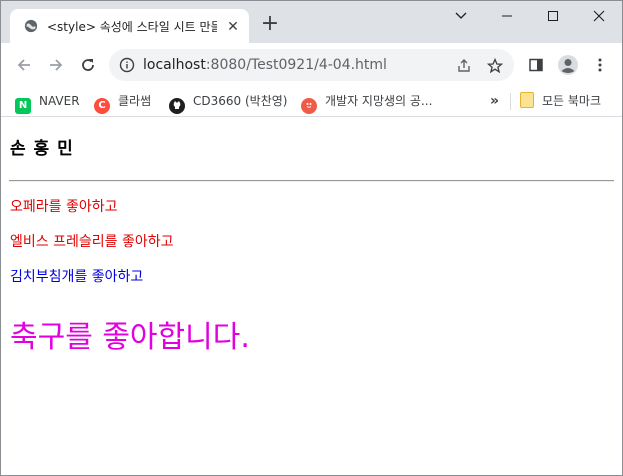 The image size is (623, 476). I want to click on globe-icon, so click(31, 26).